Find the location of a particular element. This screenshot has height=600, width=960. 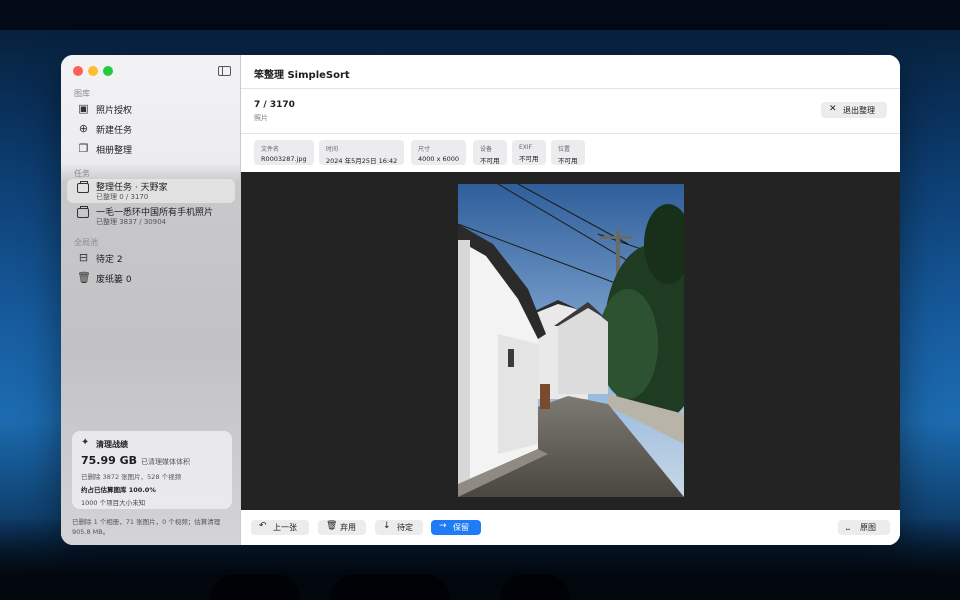

meta-chip-time: 时间 2024 年5月25日 16:42 is located at coordinates (362, 152).